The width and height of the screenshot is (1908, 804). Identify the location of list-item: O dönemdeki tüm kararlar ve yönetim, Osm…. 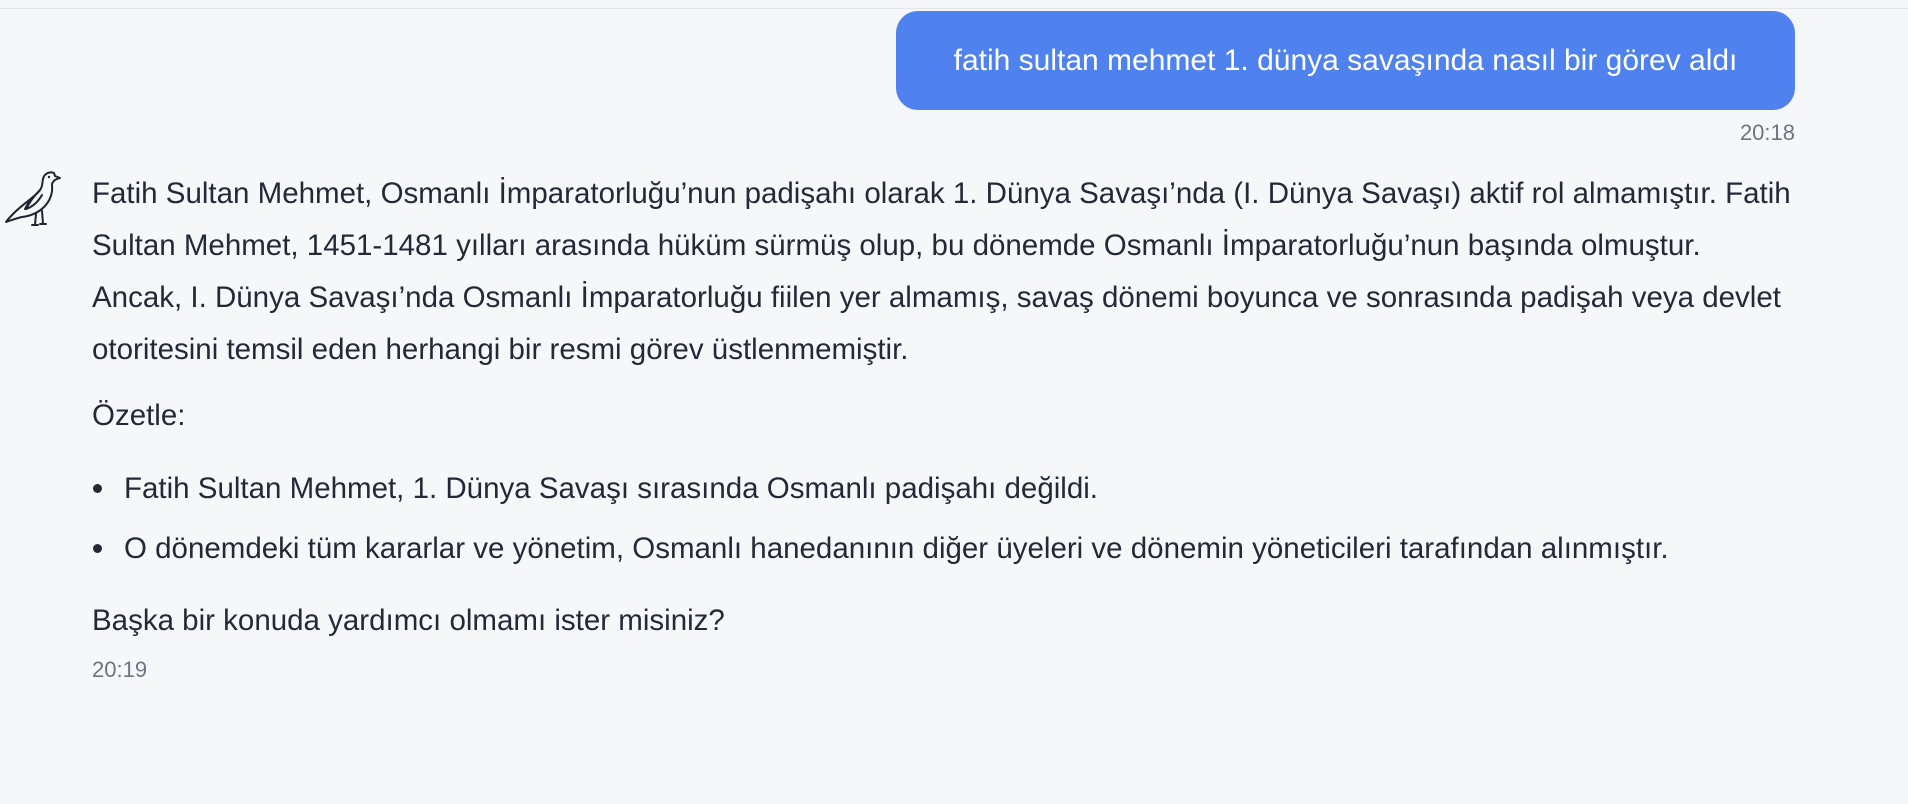
(942, 549).